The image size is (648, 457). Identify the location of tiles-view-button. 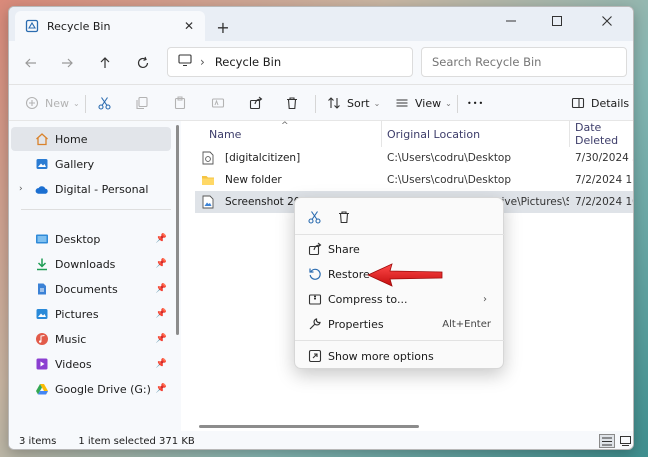
(625, 441).